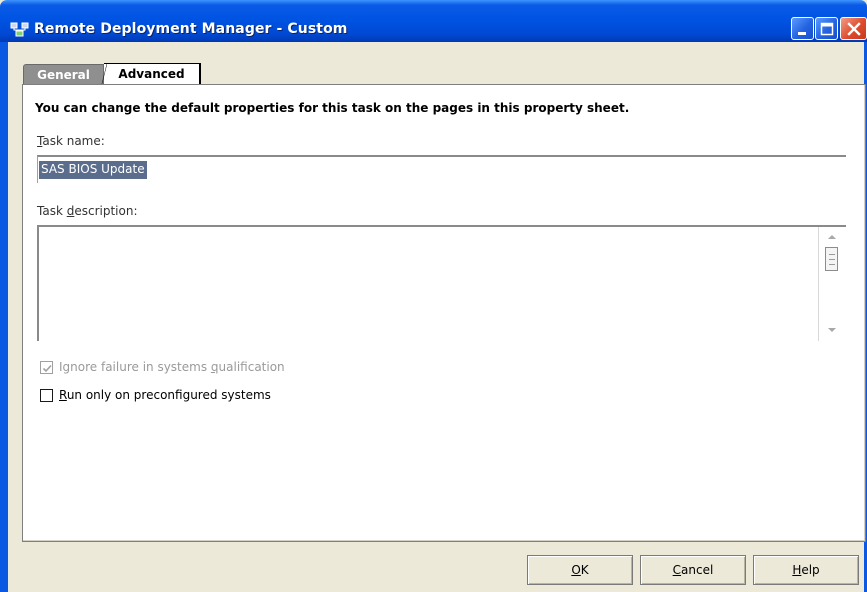  I want to click on cancel-button: Cancel, so click(693, 570).